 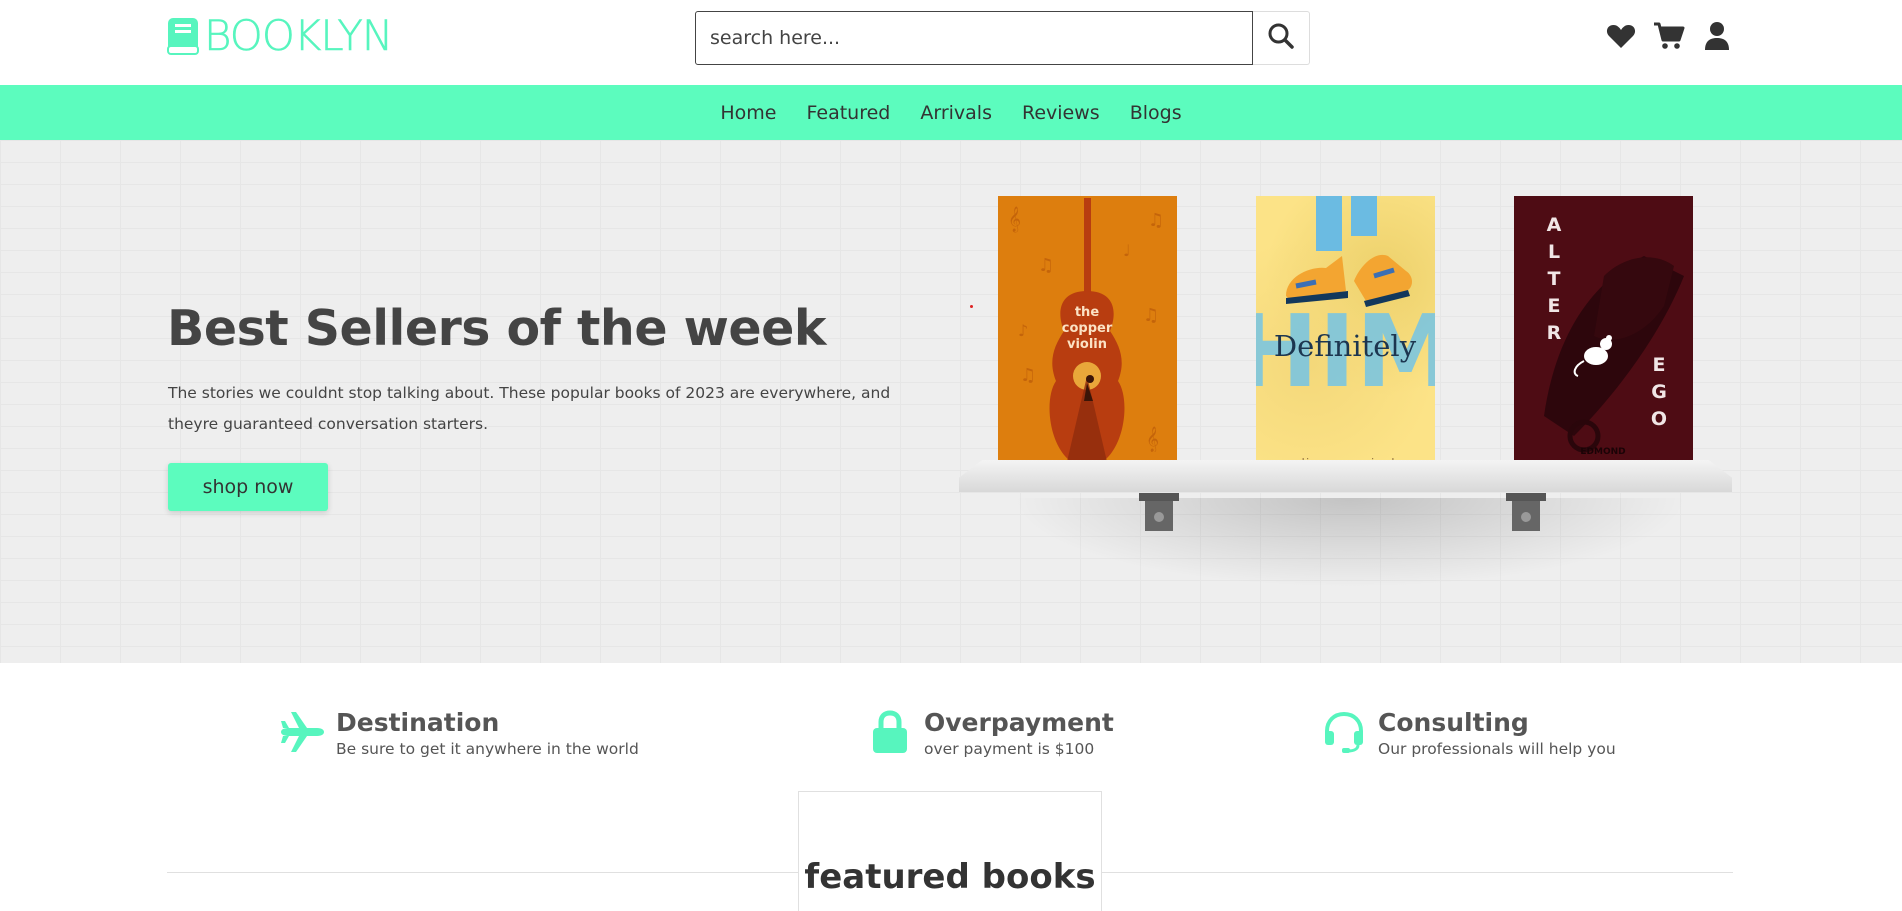 I want to click on svg-text: R, so click(x=1554, y=333).